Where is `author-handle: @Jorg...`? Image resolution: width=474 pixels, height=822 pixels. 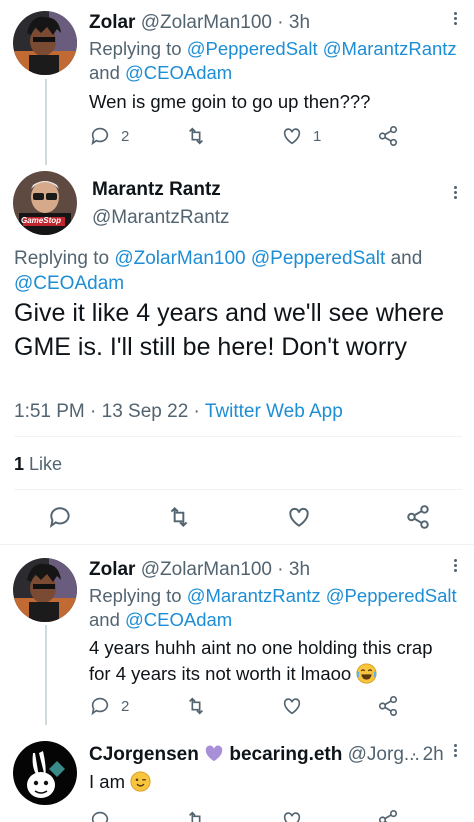
author-handle: @Jorg... is located at coordinates (384, 754).